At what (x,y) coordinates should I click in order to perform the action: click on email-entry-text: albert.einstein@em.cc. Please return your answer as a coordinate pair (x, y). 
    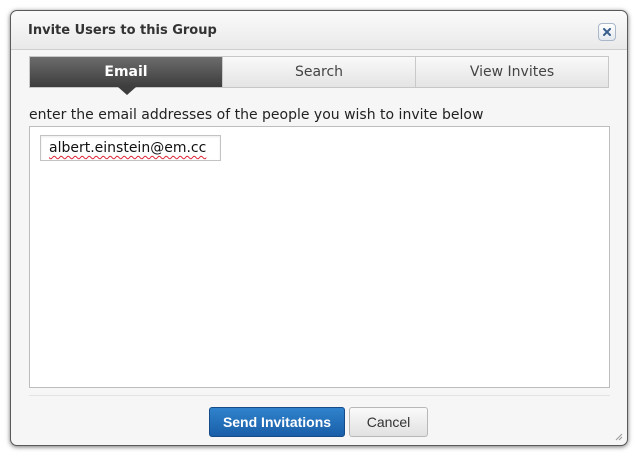
    Looking at the image, I should click on (128, 148).